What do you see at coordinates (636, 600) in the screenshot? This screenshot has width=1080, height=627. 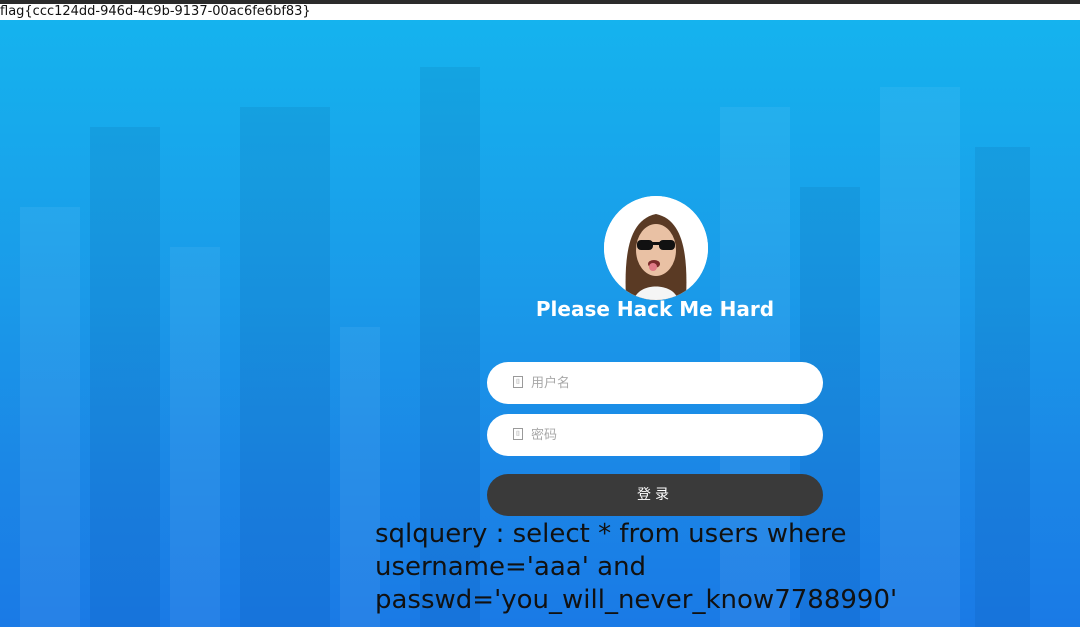 I see `sql-line: passwd='you_will_never_know7788990'` at bounding box center [636, 600].